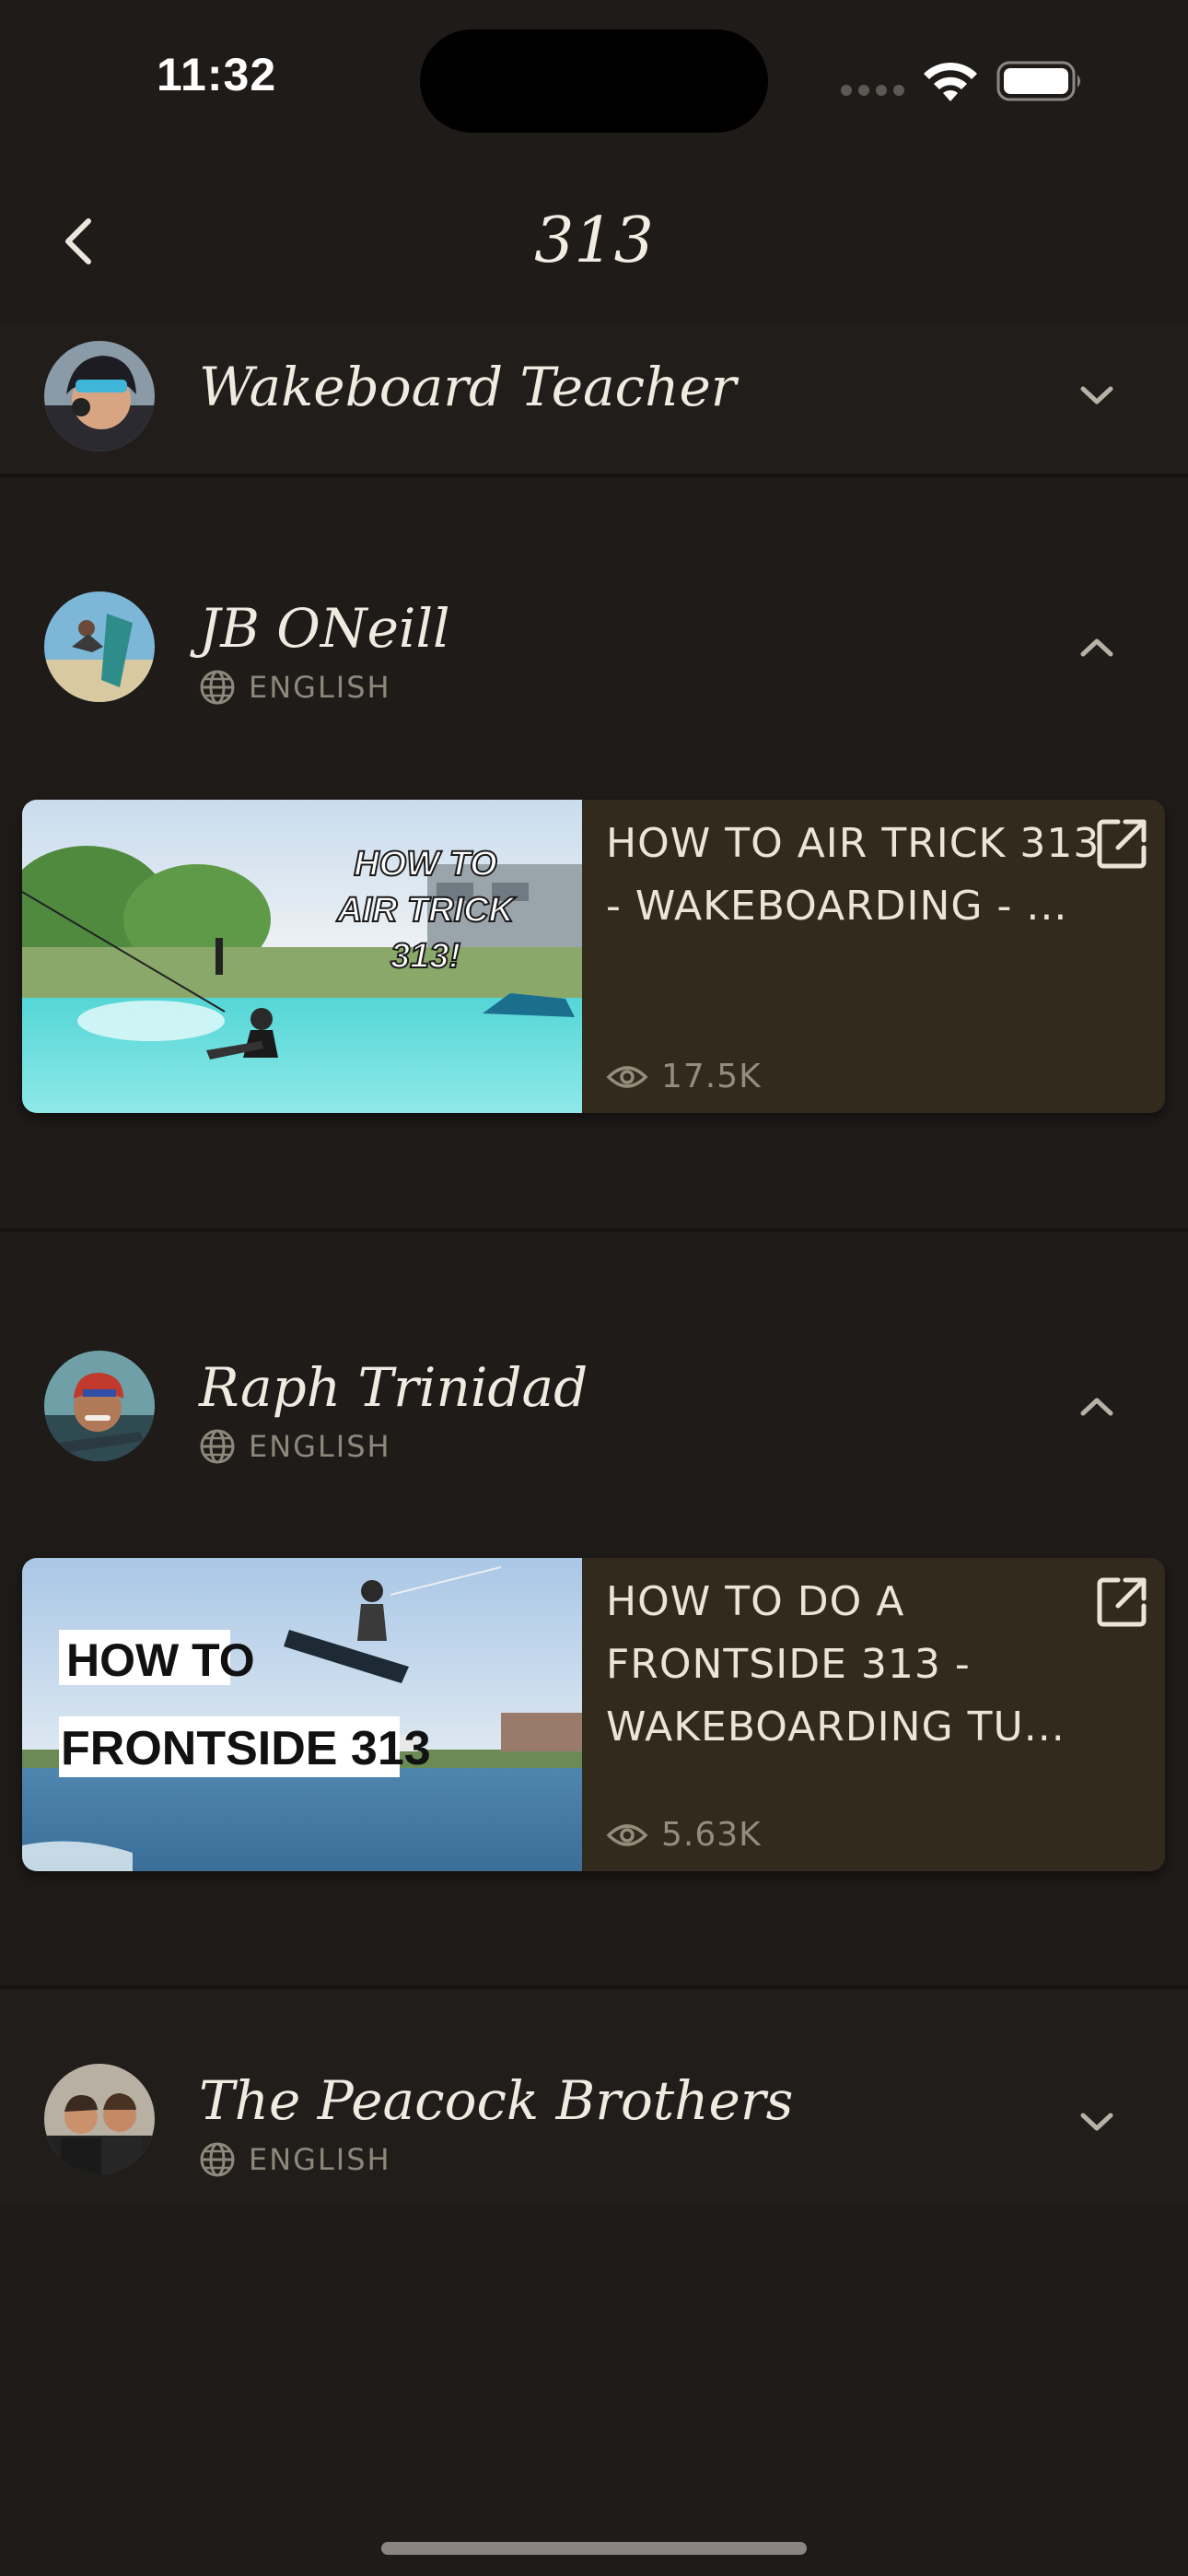 The height and width of the screenshot is (2576, 1188). I want to click on video-views: 5.63K, so click(684, 1835).